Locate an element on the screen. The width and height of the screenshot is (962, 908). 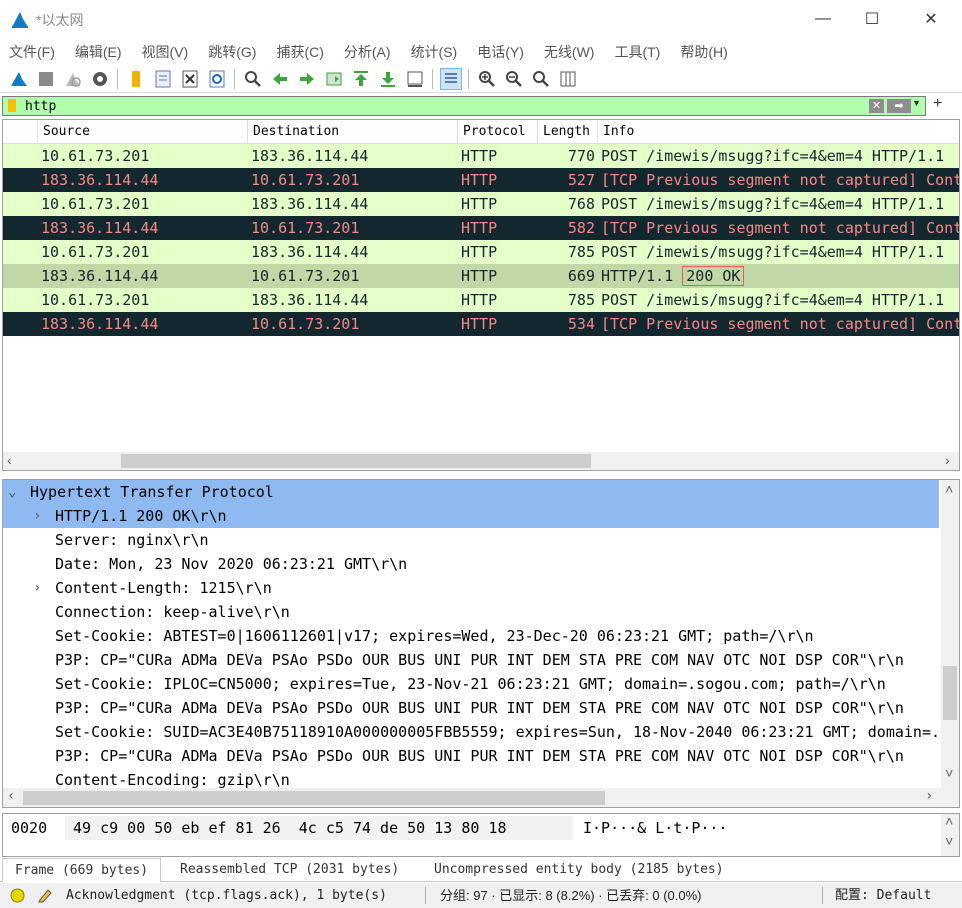
menu-capture: 捕获(C) is located at coordinates (299, 52).